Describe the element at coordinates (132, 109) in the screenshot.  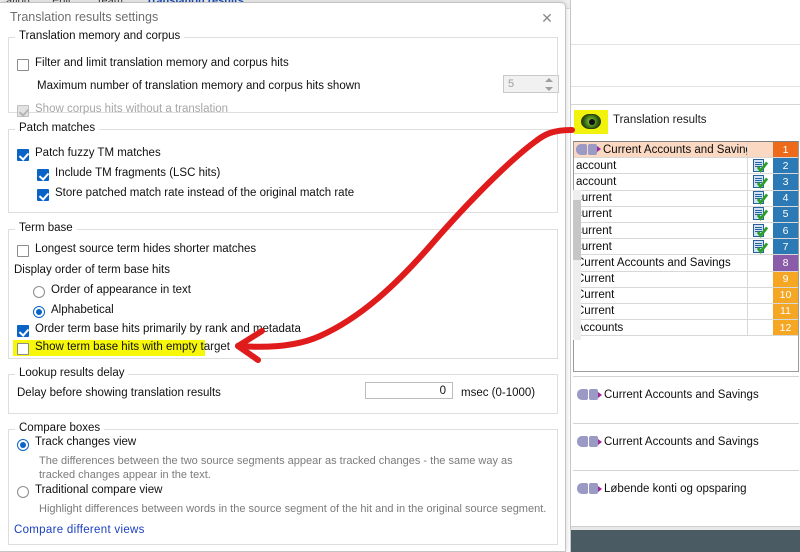
I see `label-show-corpus-hits: Show corpus hits without a translation` at that location.